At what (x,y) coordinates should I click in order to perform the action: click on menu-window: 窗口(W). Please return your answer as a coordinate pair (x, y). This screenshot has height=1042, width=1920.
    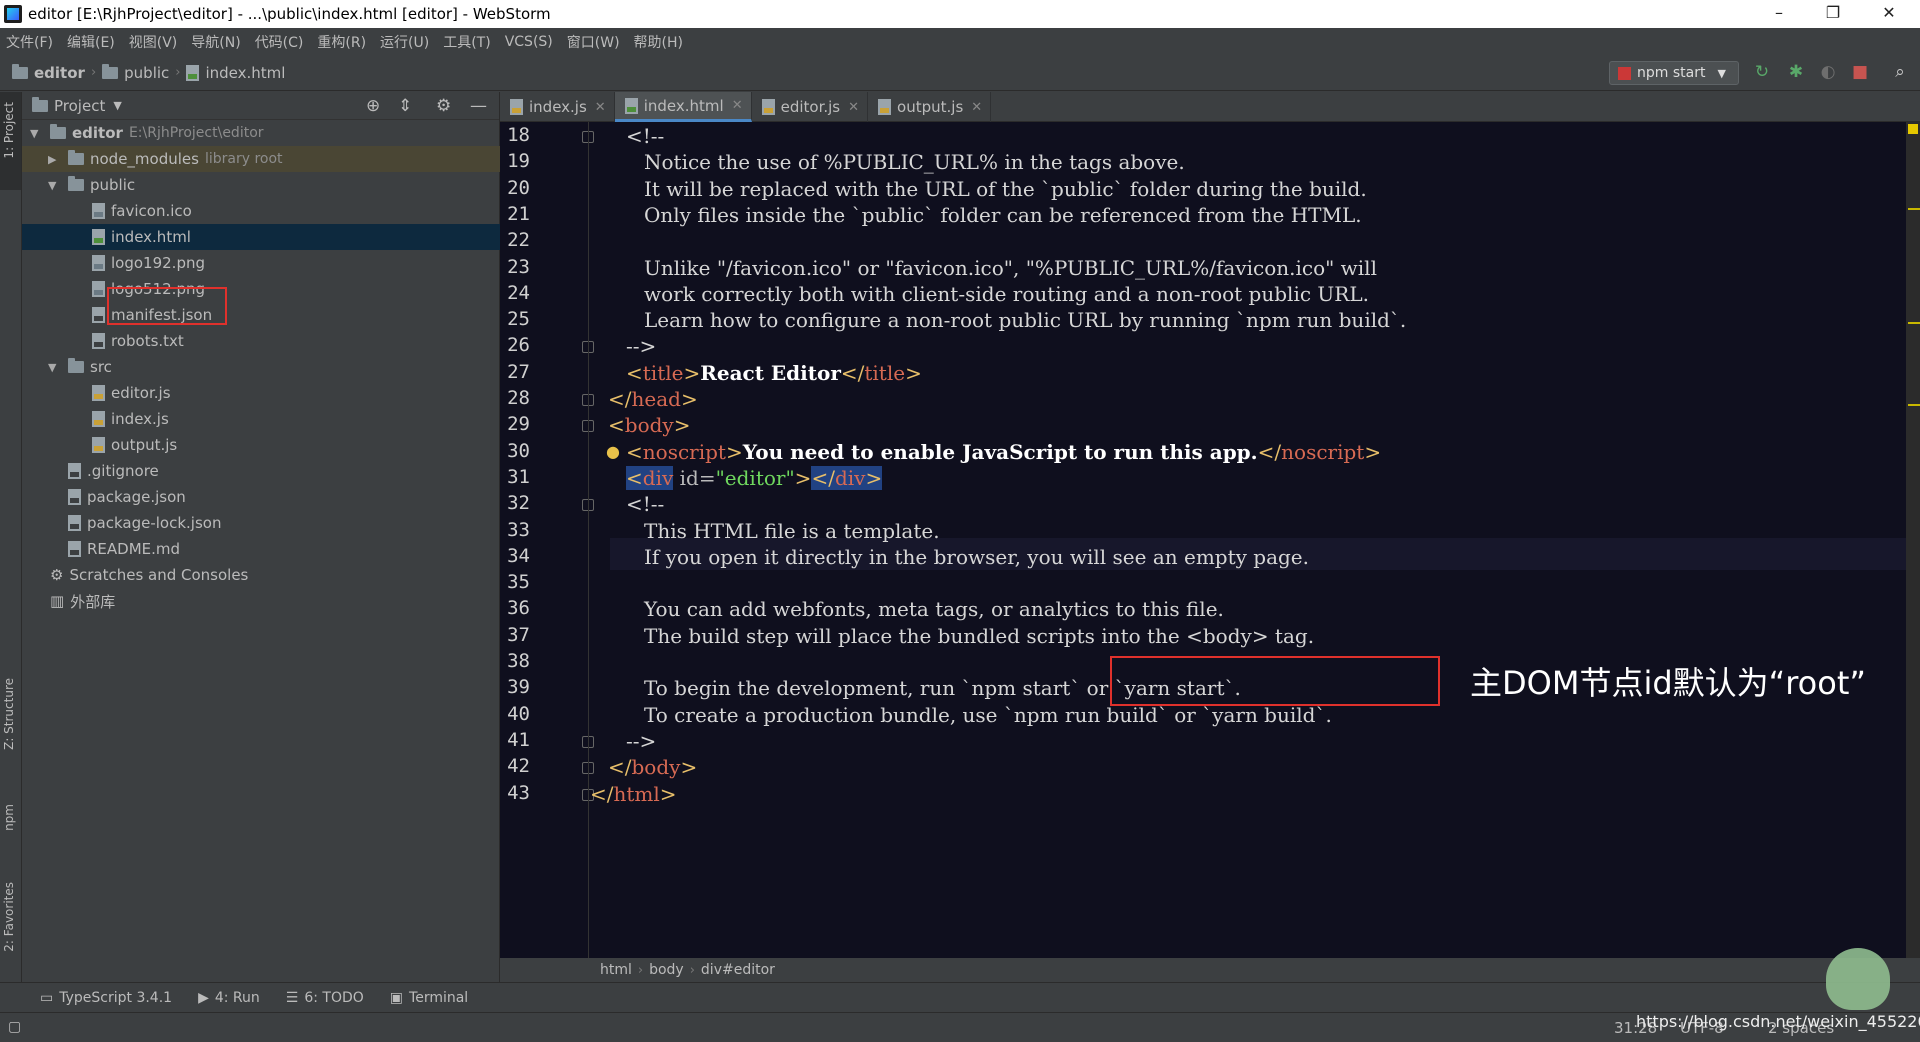
    Looking at the image, I should click on (593, 42).